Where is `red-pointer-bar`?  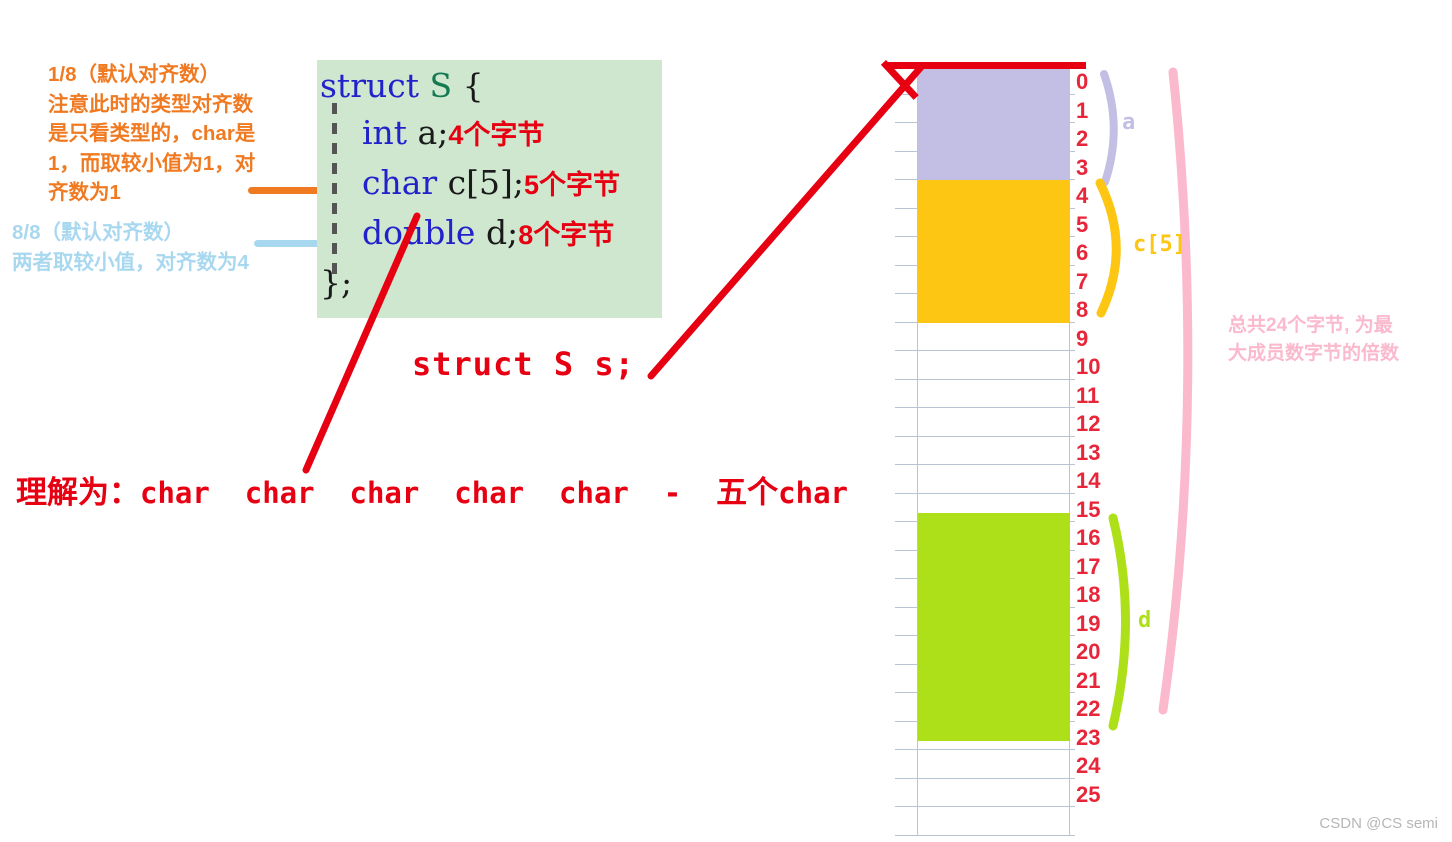 red-pointer-bar is located at coordinates (986, 65).